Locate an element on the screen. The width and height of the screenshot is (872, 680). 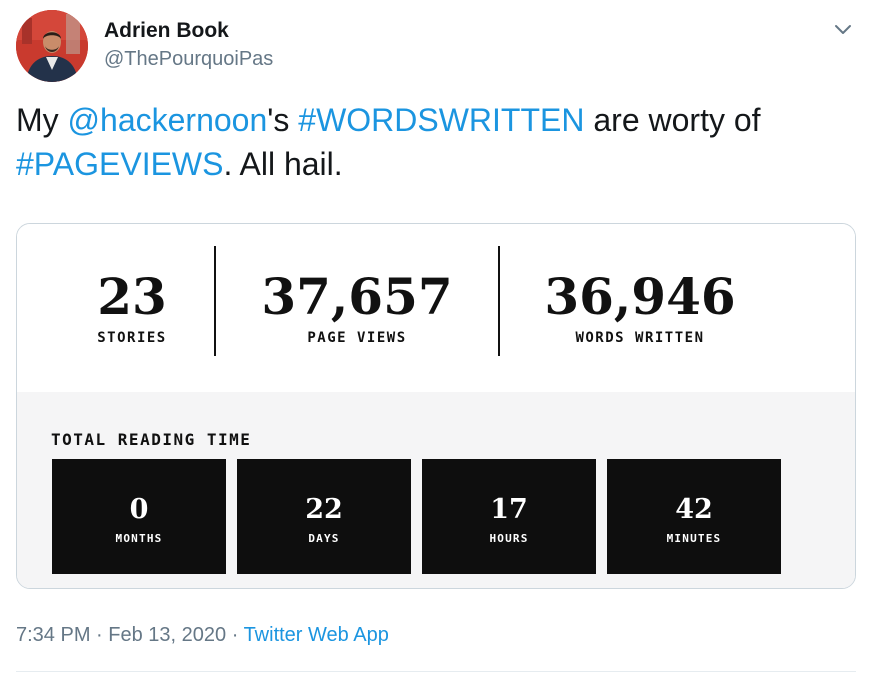
divider is located at coordinates (436, 671).